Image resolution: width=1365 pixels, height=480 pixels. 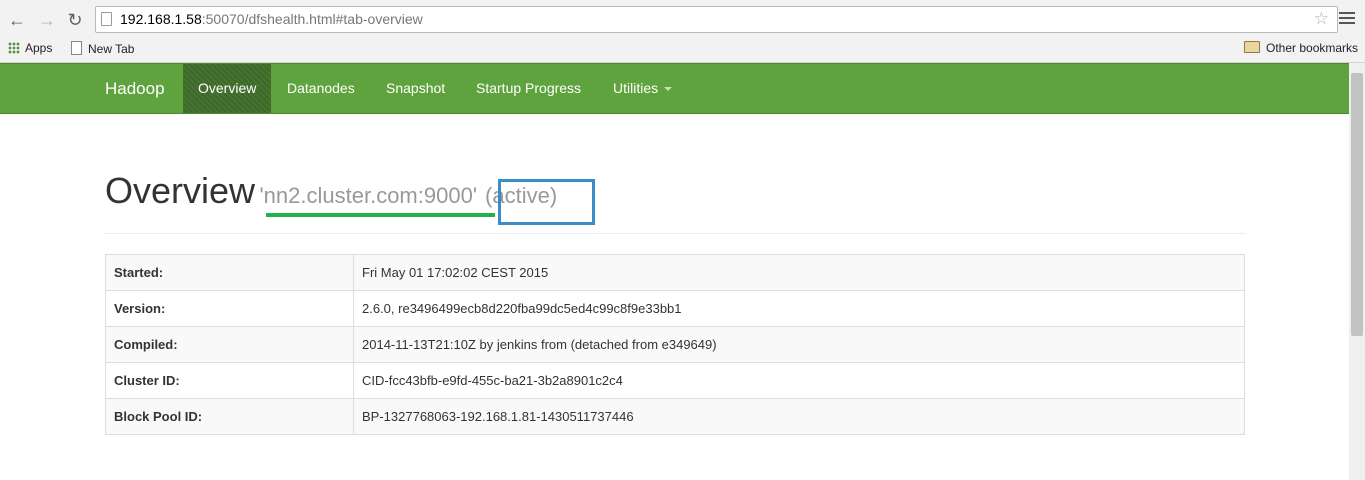 I want to click on row-key: Block Pool ID:, so click(x=229, y=416).